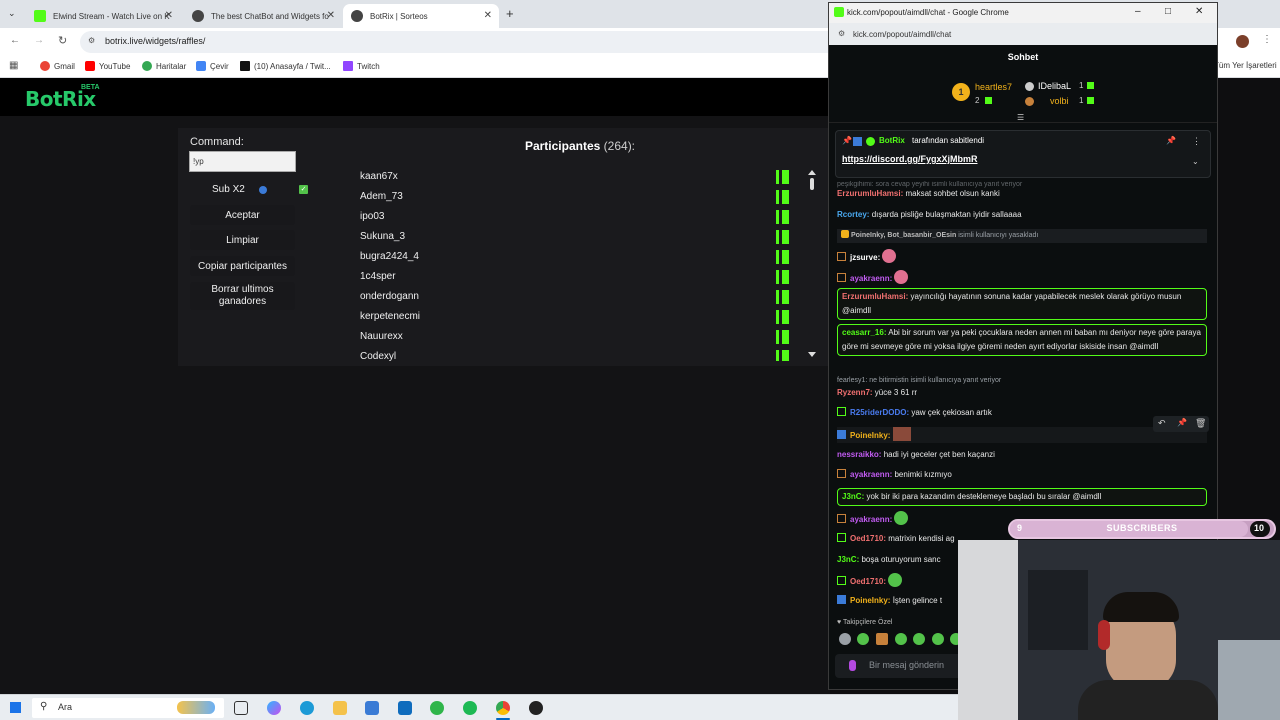  Describe the element at coordinates (1199, 11) in the screenshot. I see `close-window-icon: ✕` at that location.